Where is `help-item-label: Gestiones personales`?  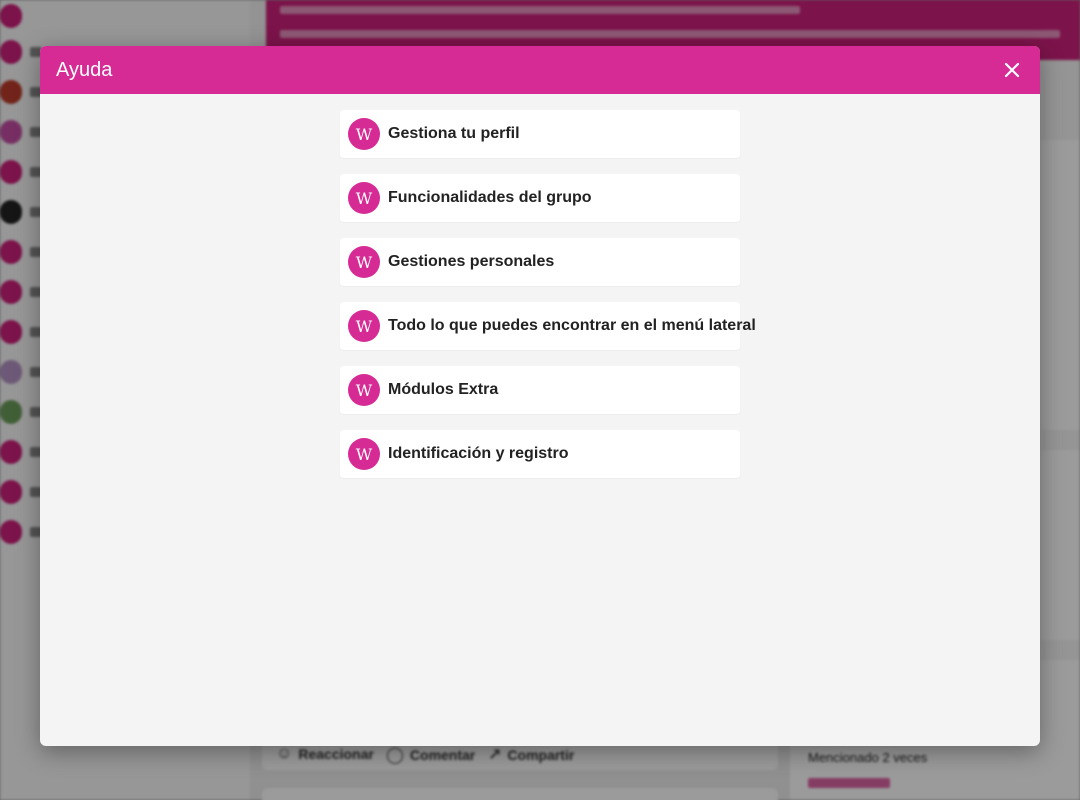 help-item-label: Gestiones personales is located at coordinates (471, 261).